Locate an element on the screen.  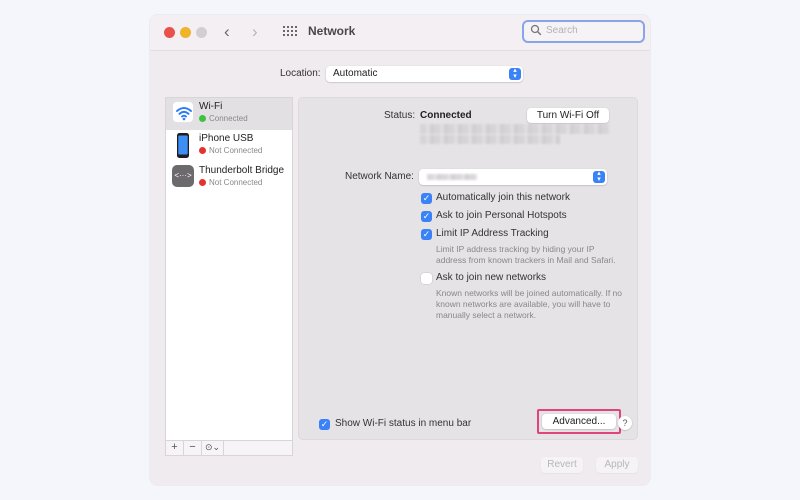
chevron-right-icon: › is located at coordinates (255, 31).